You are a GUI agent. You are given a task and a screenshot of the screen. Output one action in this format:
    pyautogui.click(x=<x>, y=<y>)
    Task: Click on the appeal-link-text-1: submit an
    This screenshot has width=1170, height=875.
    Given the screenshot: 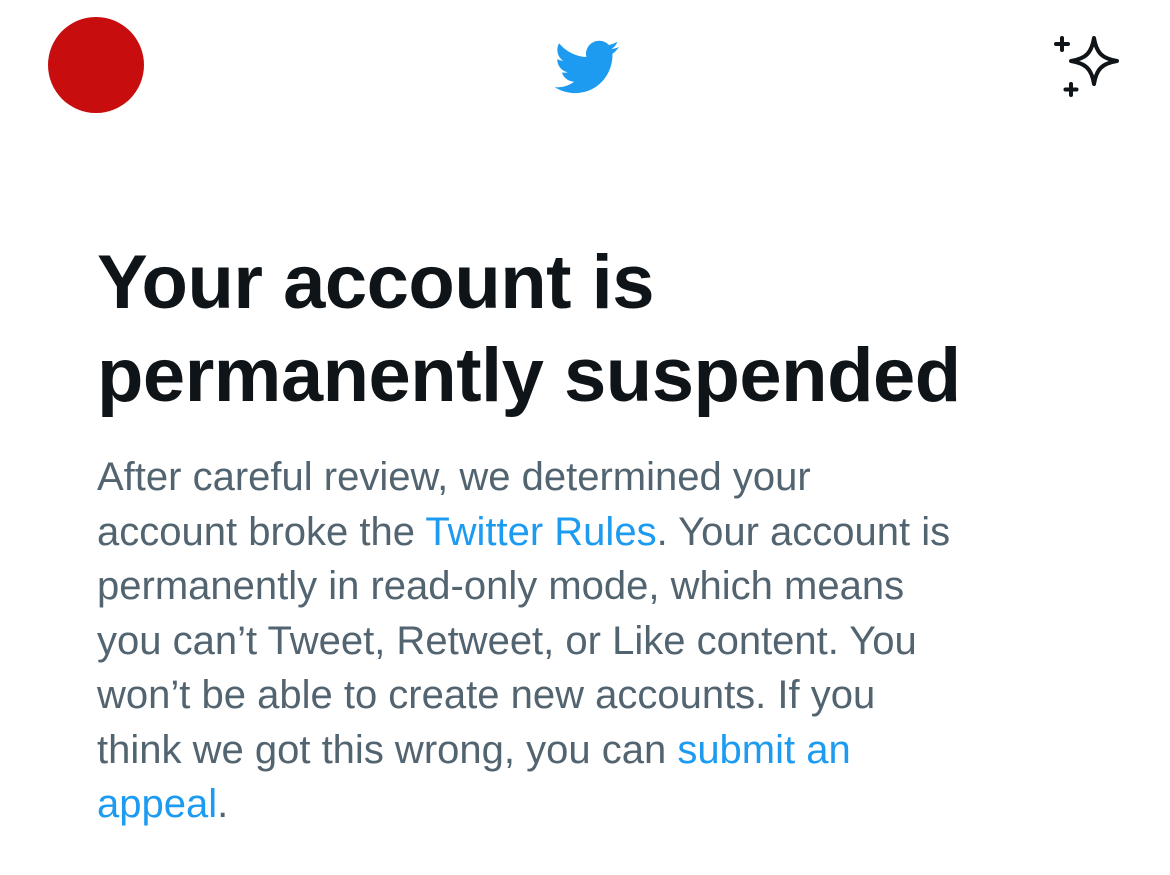 What is the action you would take?
    pyautogui.click(x=763, y=750)
    